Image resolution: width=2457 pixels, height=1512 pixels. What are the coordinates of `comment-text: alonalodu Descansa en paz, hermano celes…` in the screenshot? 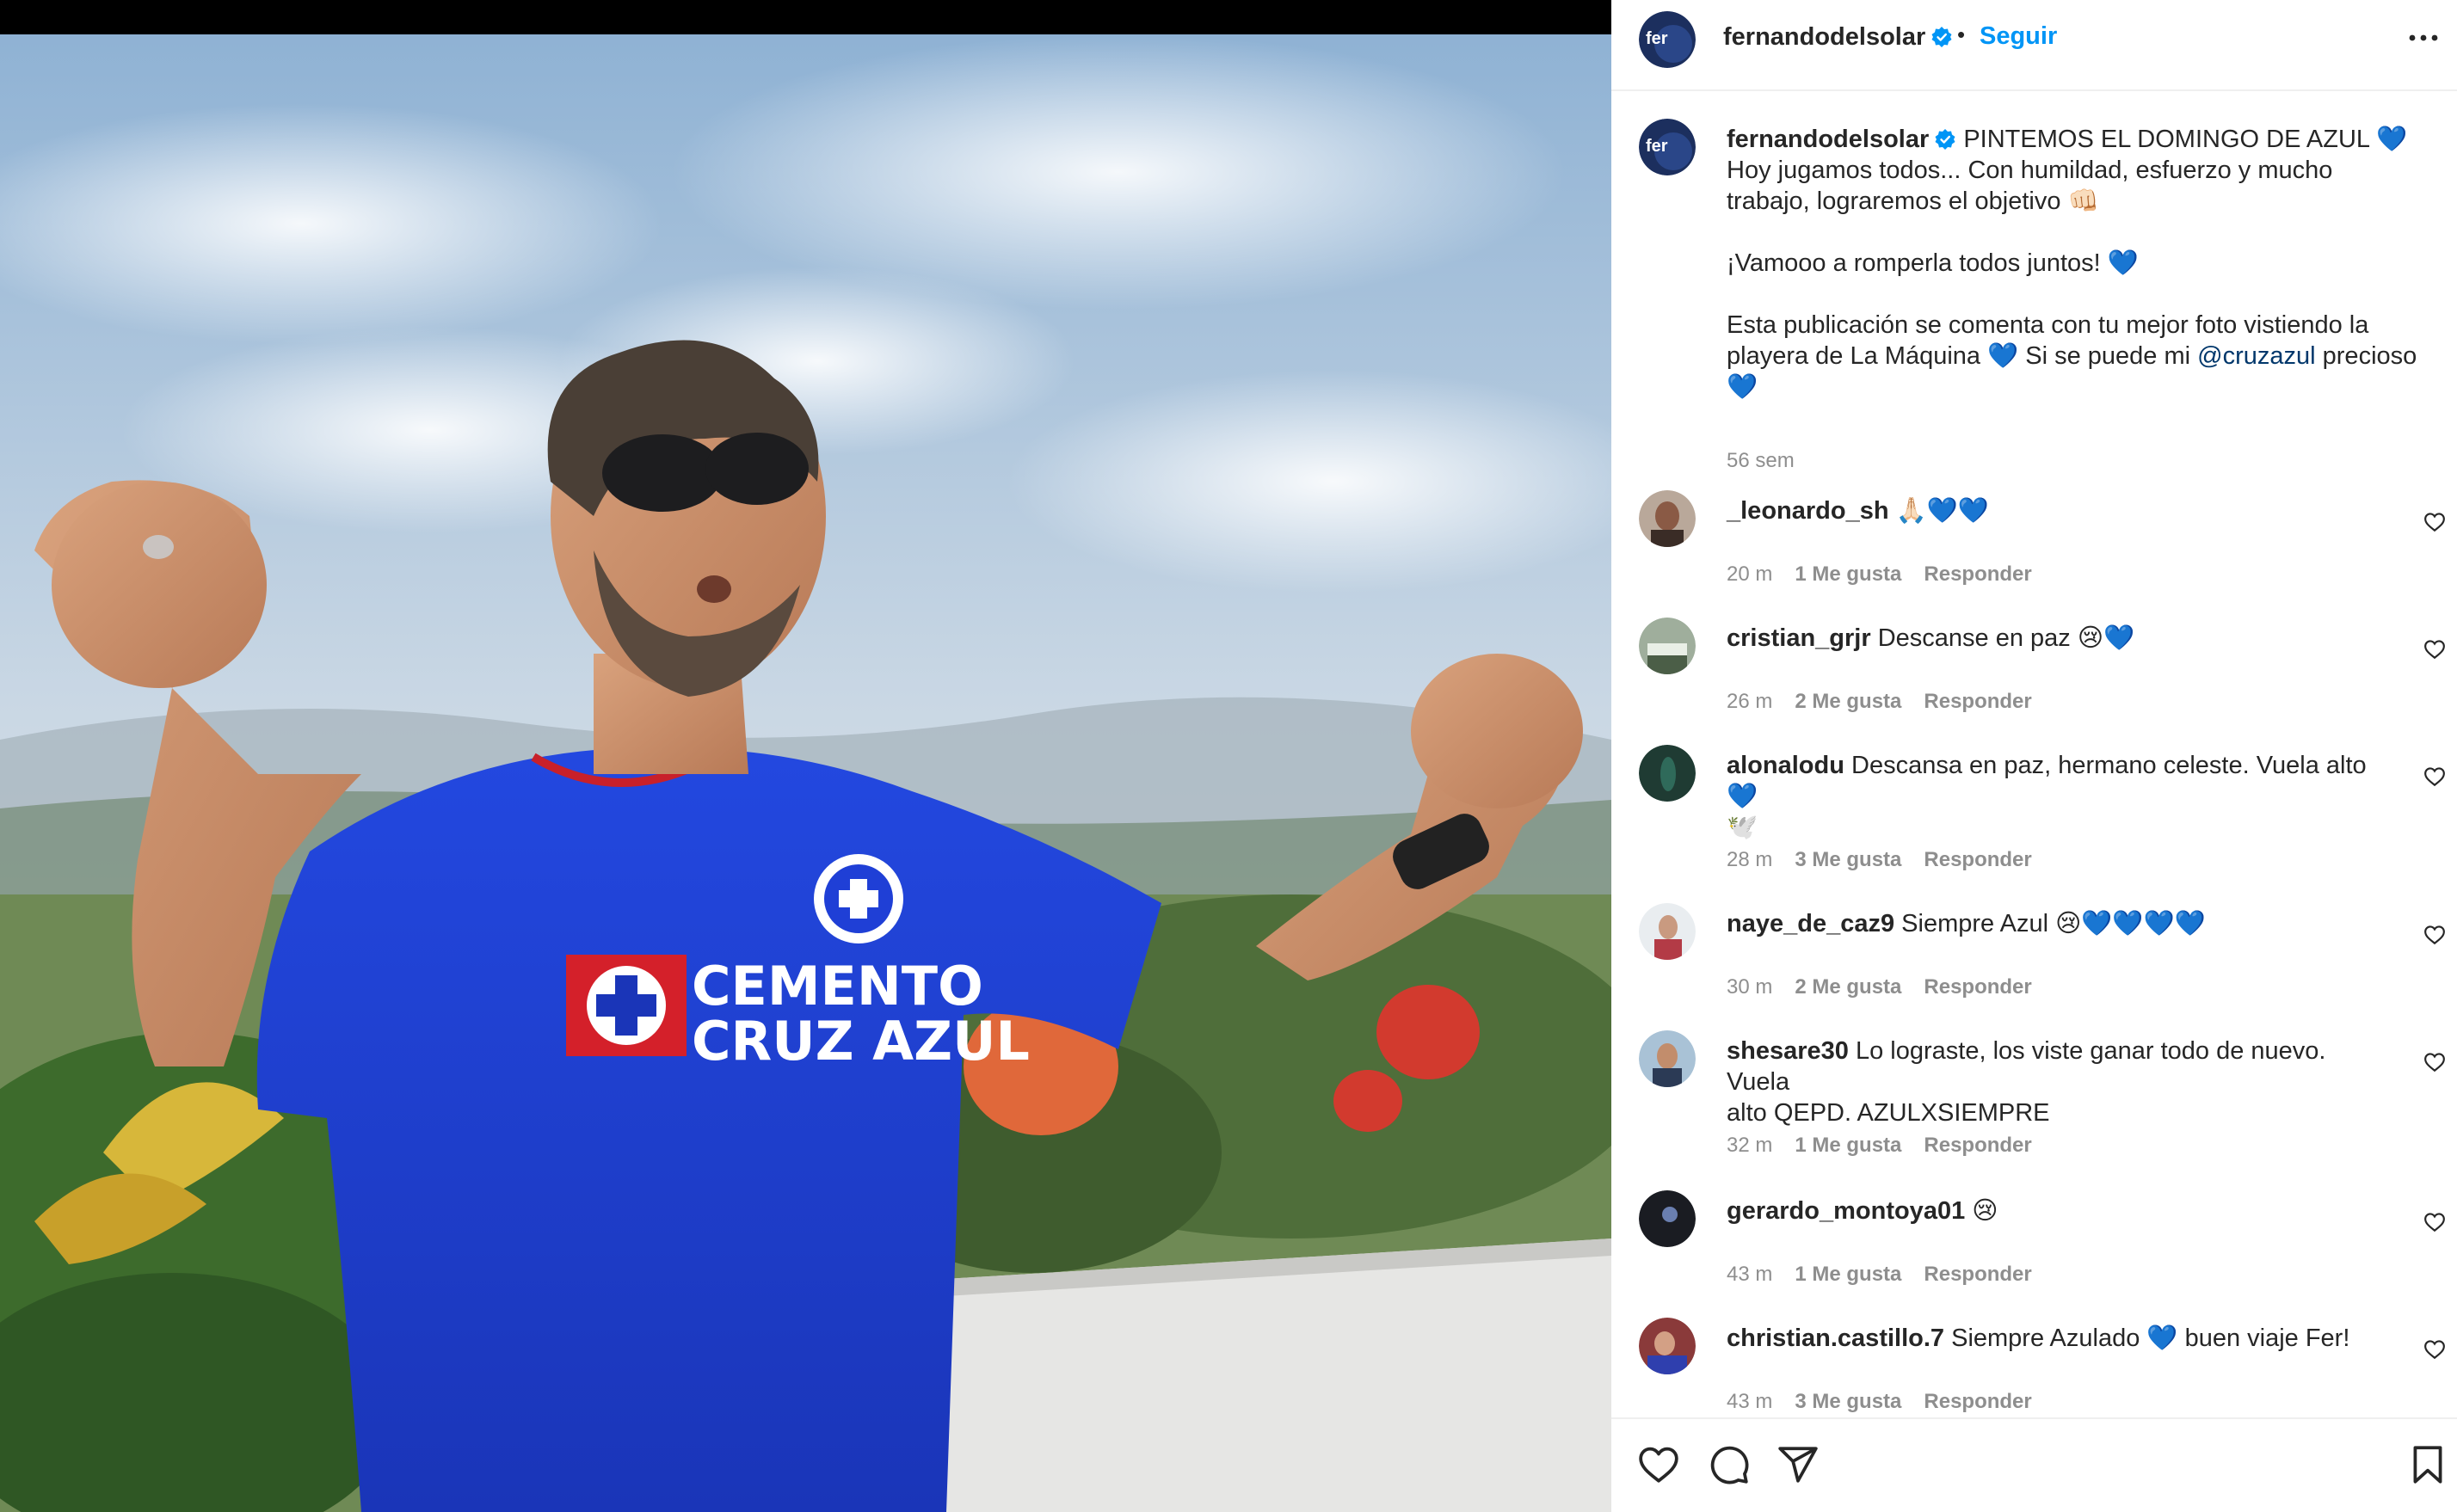 It's located at (2058, 797).